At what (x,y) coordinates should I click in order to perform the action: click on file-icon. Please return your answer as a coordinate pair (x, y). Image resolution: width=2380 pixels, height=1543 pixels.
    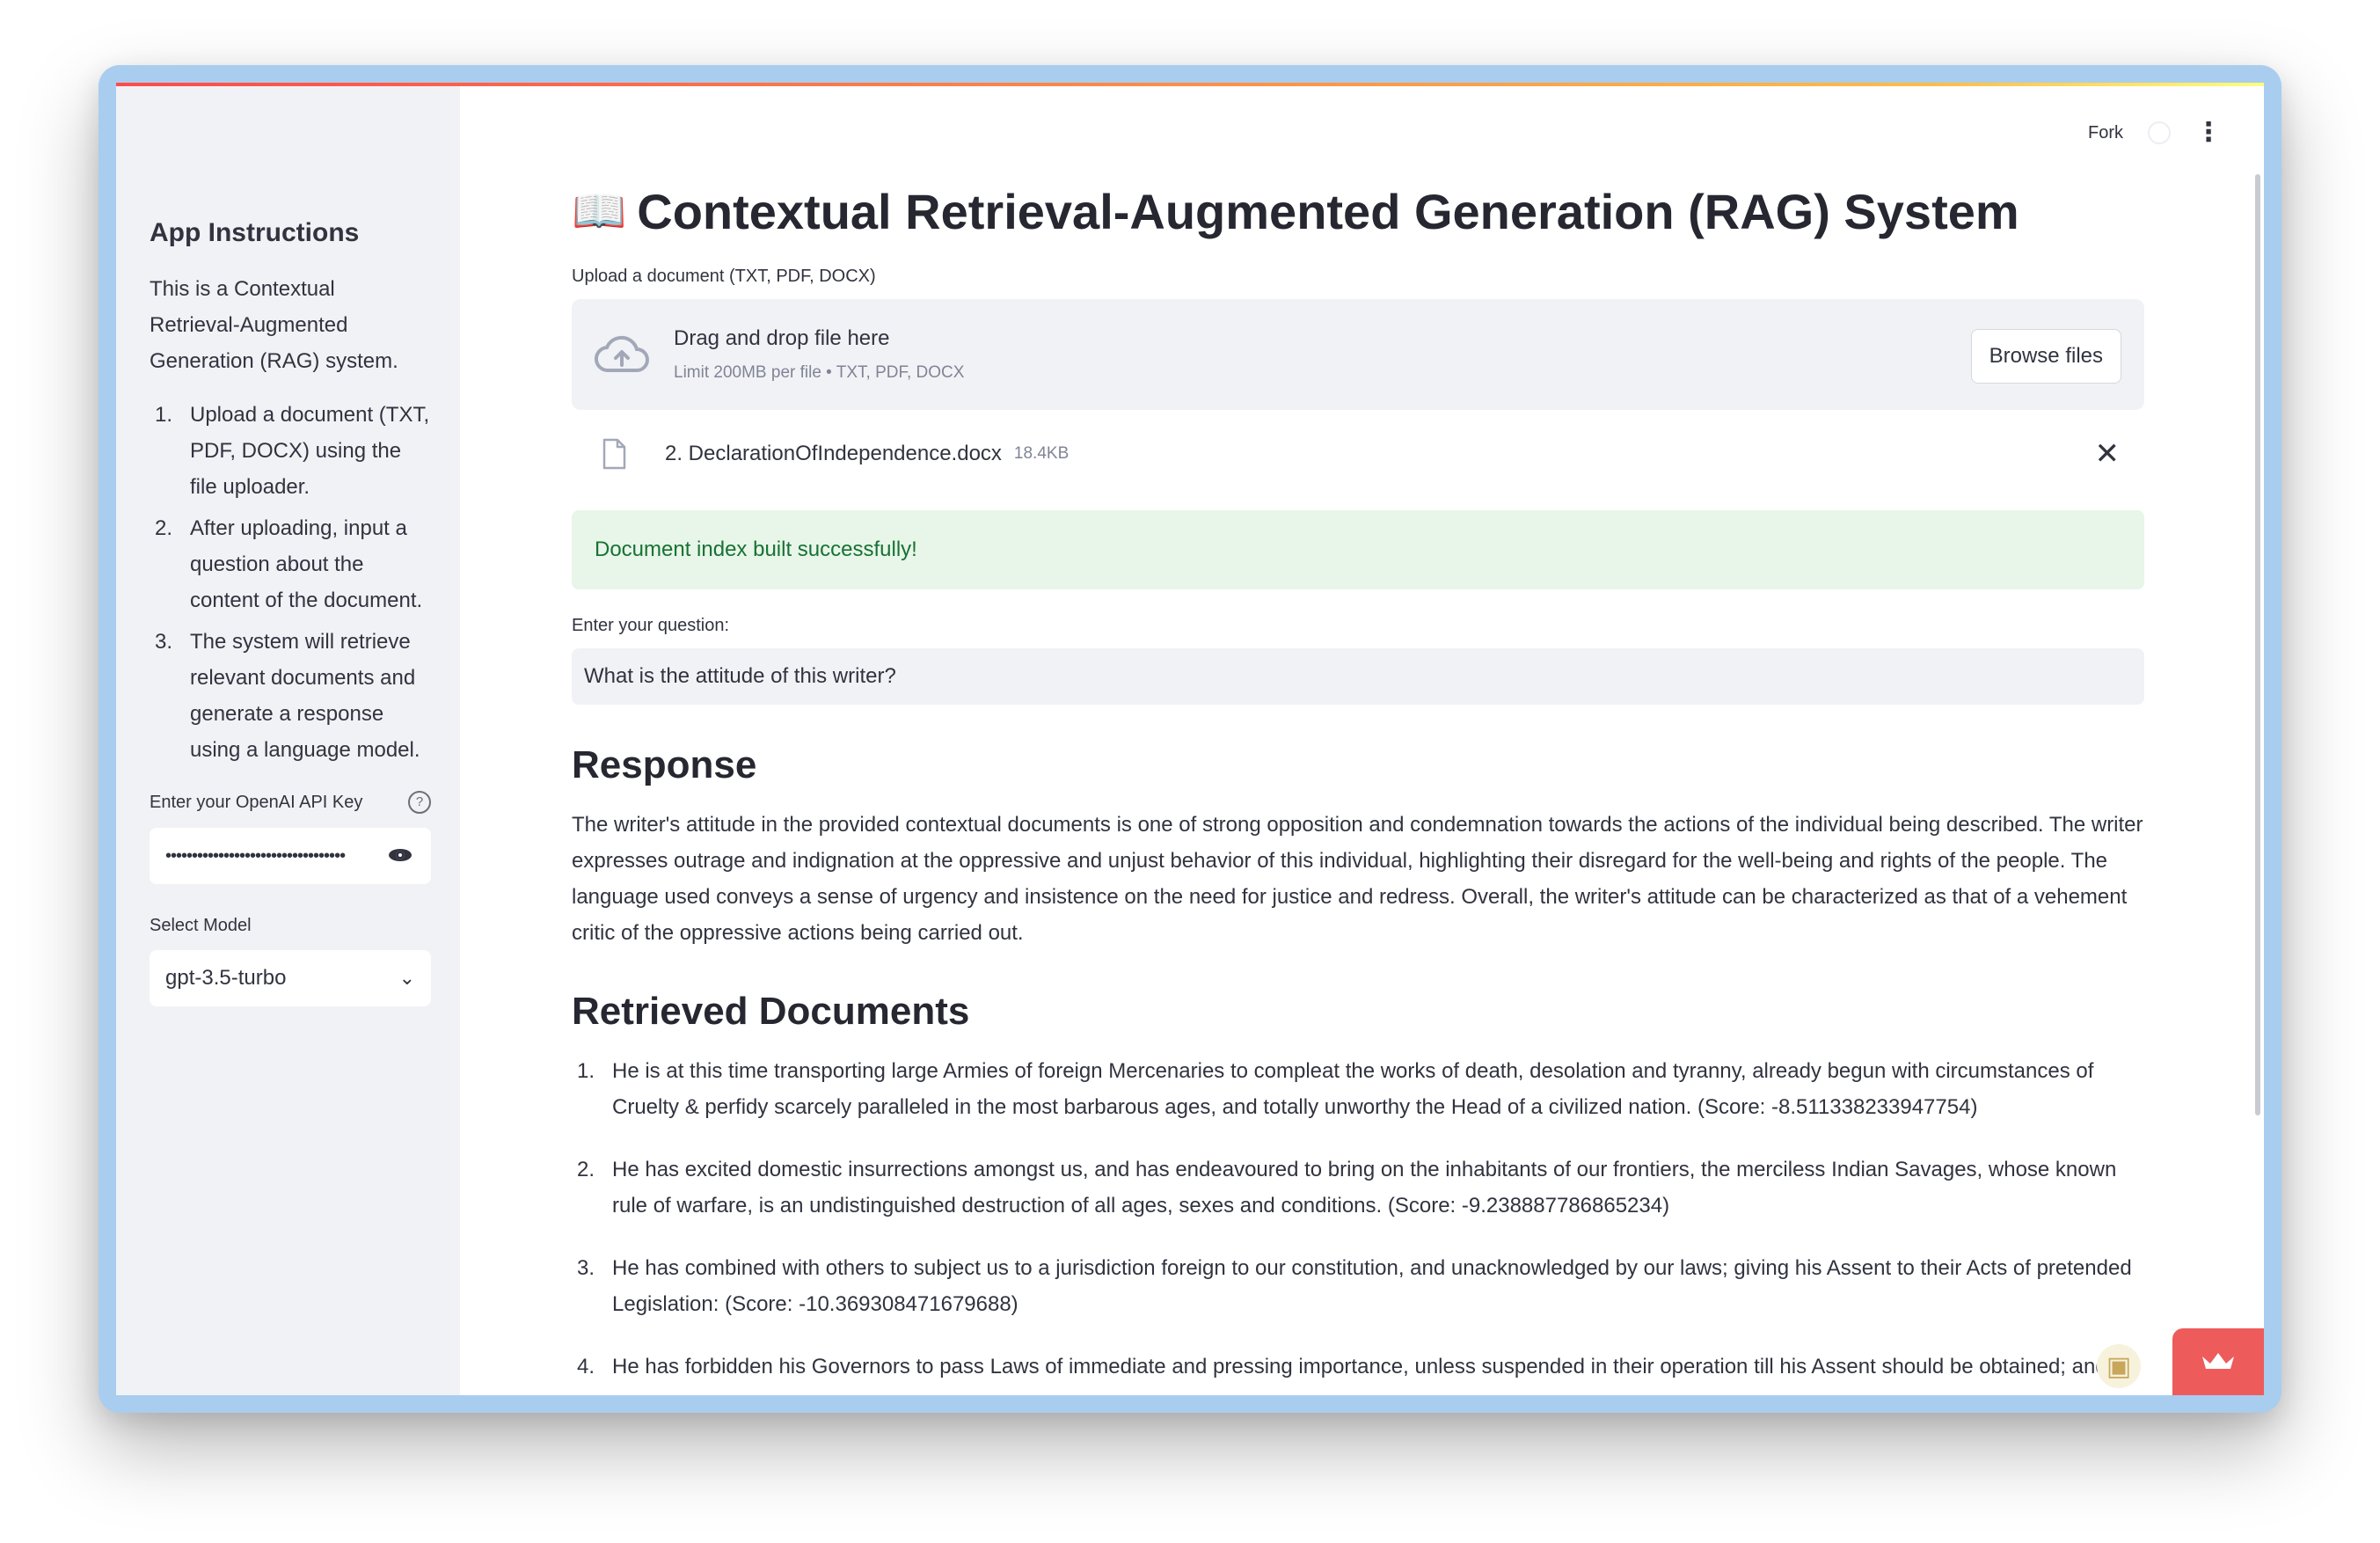
    Looking at the image, I should click on (614, 454).